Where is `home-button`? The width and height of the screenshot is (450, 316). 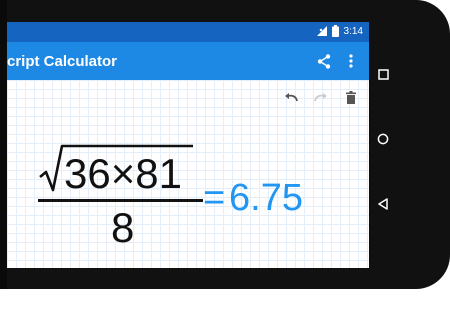
home-button is located at coordinates (383, 139).